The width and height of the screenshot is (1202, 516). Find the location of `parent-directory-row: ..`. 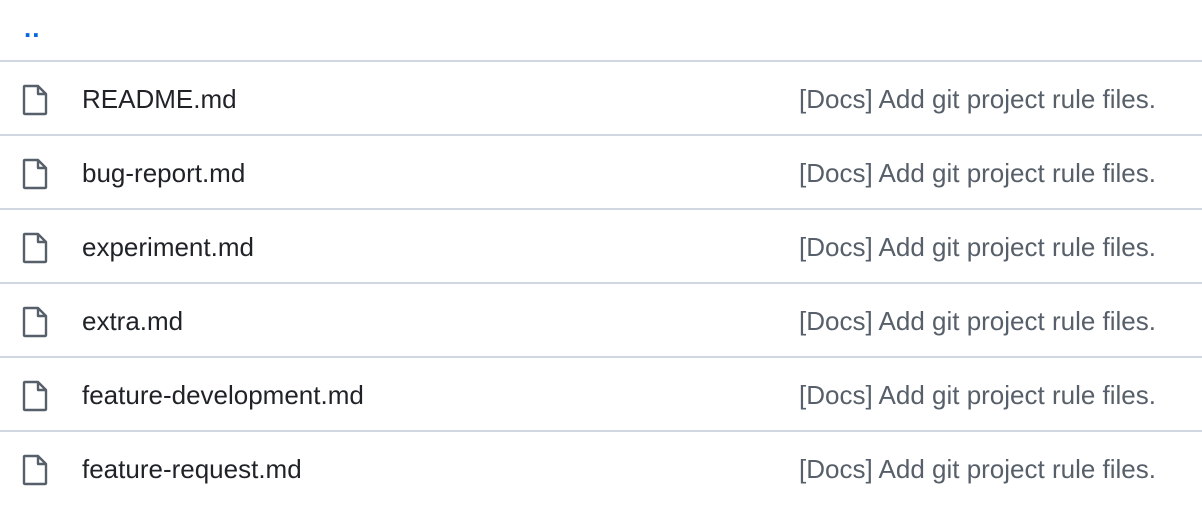

parent-directory-row: .. is located at coordinates (601, 31).